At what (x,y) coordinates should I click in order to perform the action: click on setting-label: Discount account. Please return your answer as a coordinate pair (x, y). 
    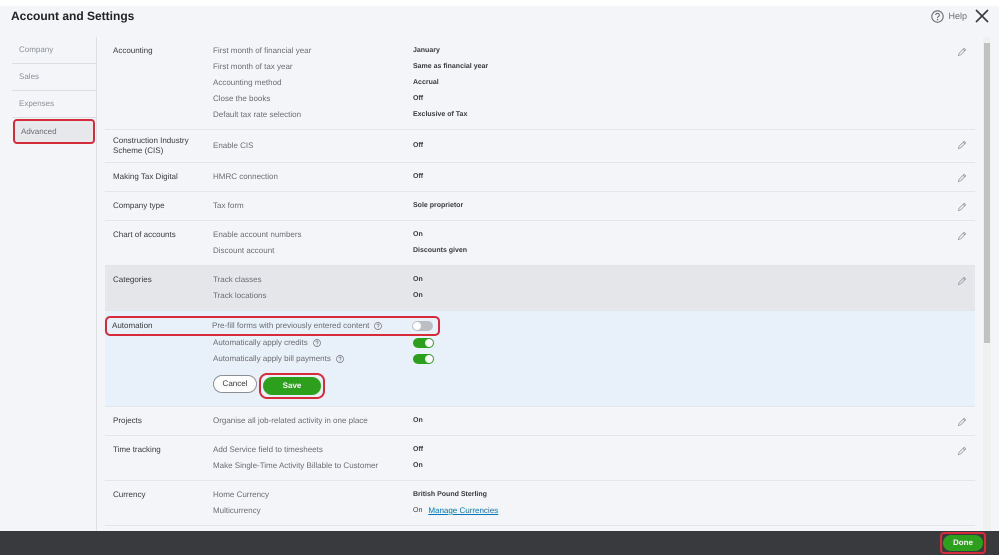
    Looking at the image, I should click on (243, 251).